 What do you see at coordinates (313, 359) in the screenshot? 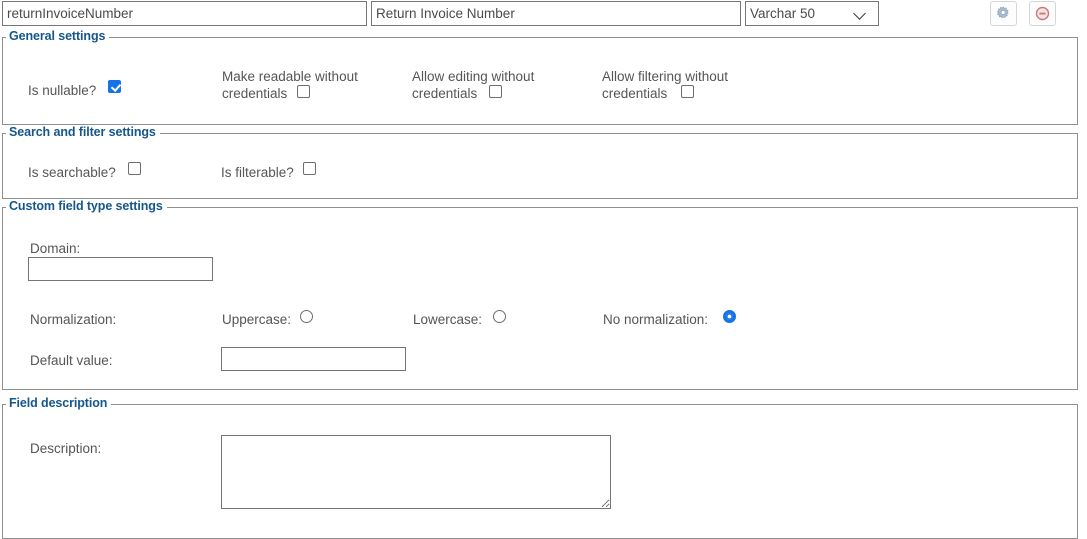
I see `default-value-input` at bounding box center [313, 359].